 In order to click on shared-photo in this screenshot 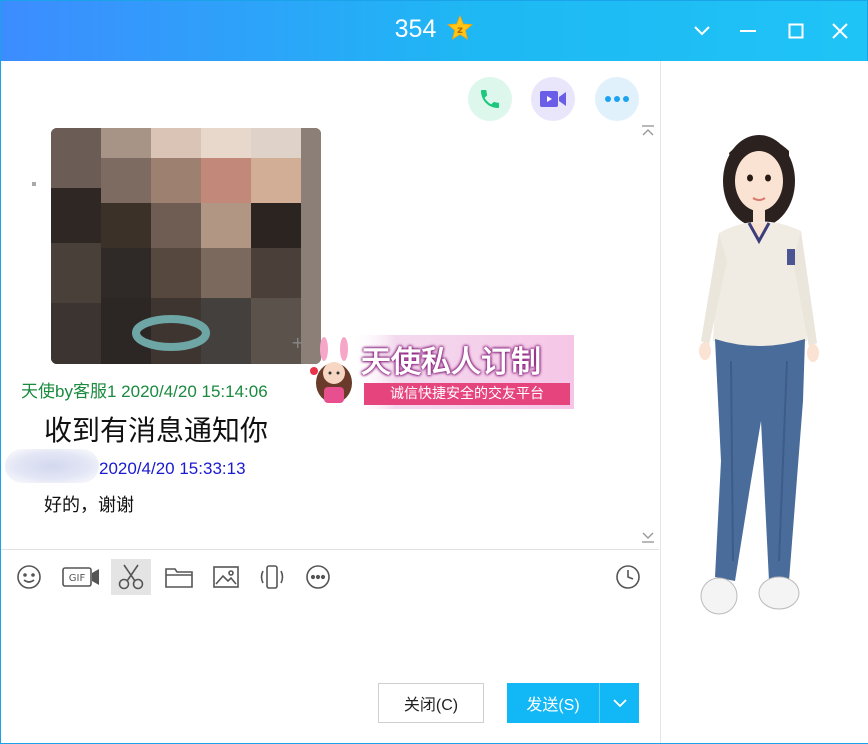, I will do `click(186, 246)`.